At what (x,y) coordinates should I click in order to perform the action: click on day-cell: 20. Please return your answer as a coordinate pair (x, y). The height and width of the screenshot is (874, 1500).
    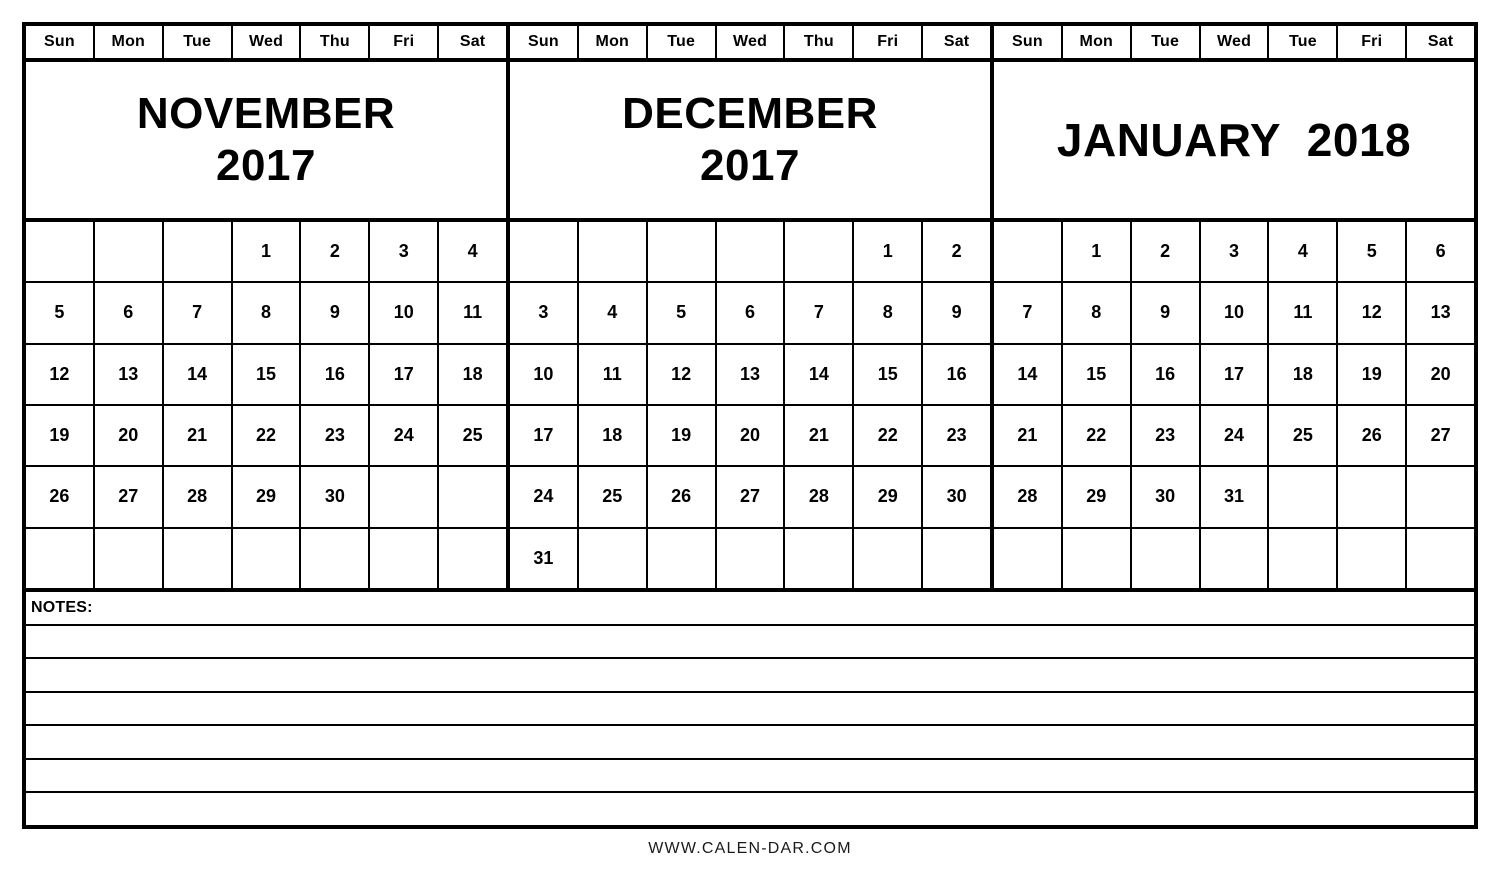
    Looking at the image, I should click on (751, 435).